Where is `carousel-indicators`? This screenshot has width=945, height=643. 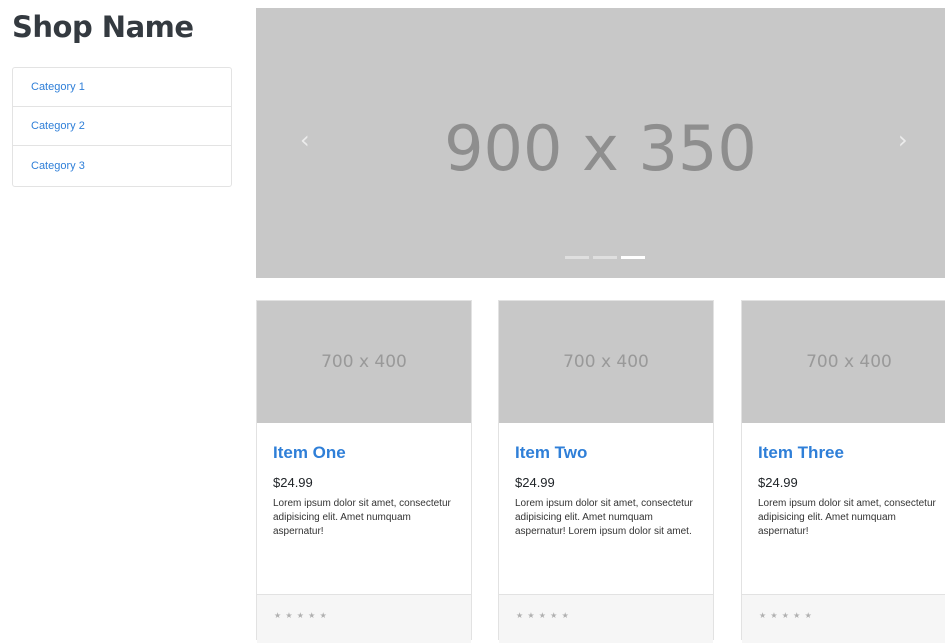
carousel-indicators is located at coordinates (605, 257).